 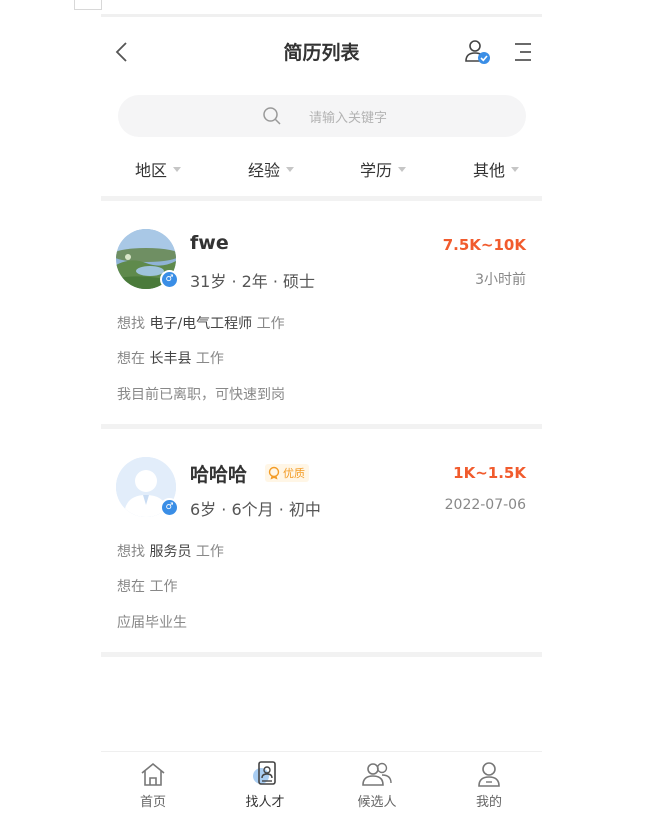 What do you see at coordinates (147, 586) in the screenshot?
I see `desired-location: 想在 工作` at bounding box center [147, 586].